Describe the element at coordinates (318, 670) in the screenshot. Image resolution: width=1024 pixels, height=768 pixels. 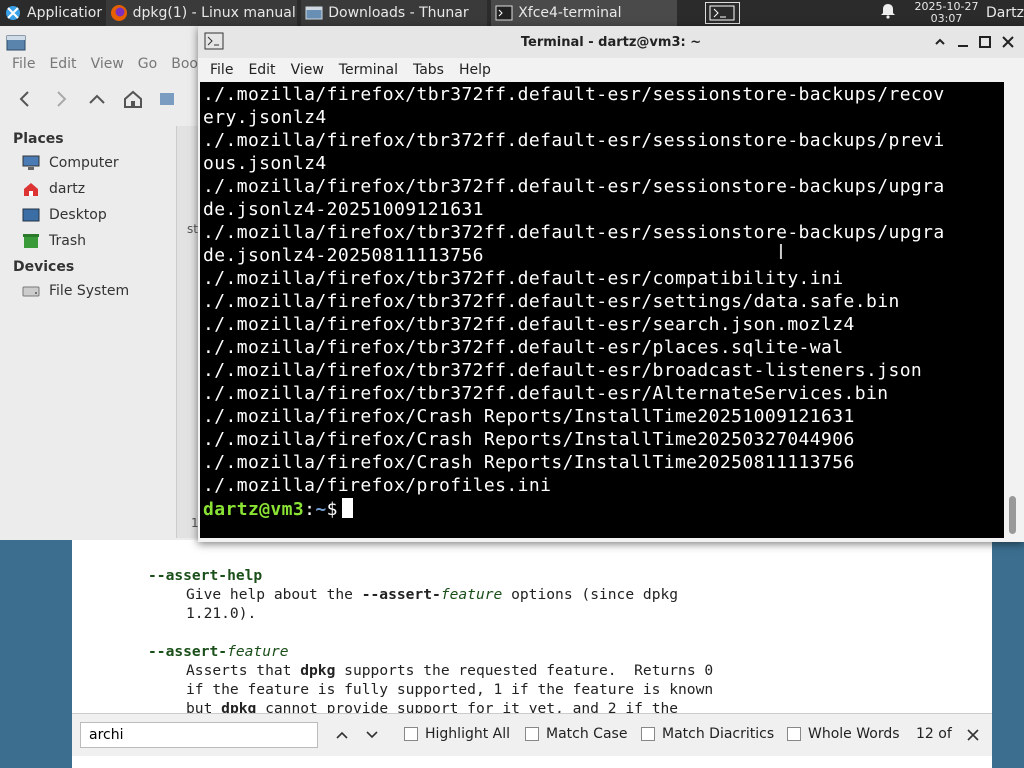
I see `desc-bold: dpkg` at that location.